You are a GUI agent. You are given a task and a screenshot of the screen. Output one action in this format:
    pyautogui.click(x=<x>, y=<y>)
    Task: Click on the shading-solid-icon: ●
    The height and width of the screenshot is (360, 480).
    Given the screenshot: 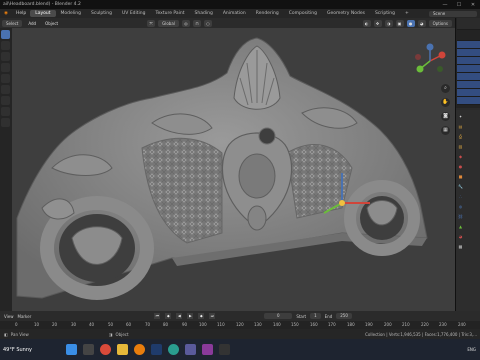 What is the action you would take?
    pyautogui.click(x=410, y=23)
    